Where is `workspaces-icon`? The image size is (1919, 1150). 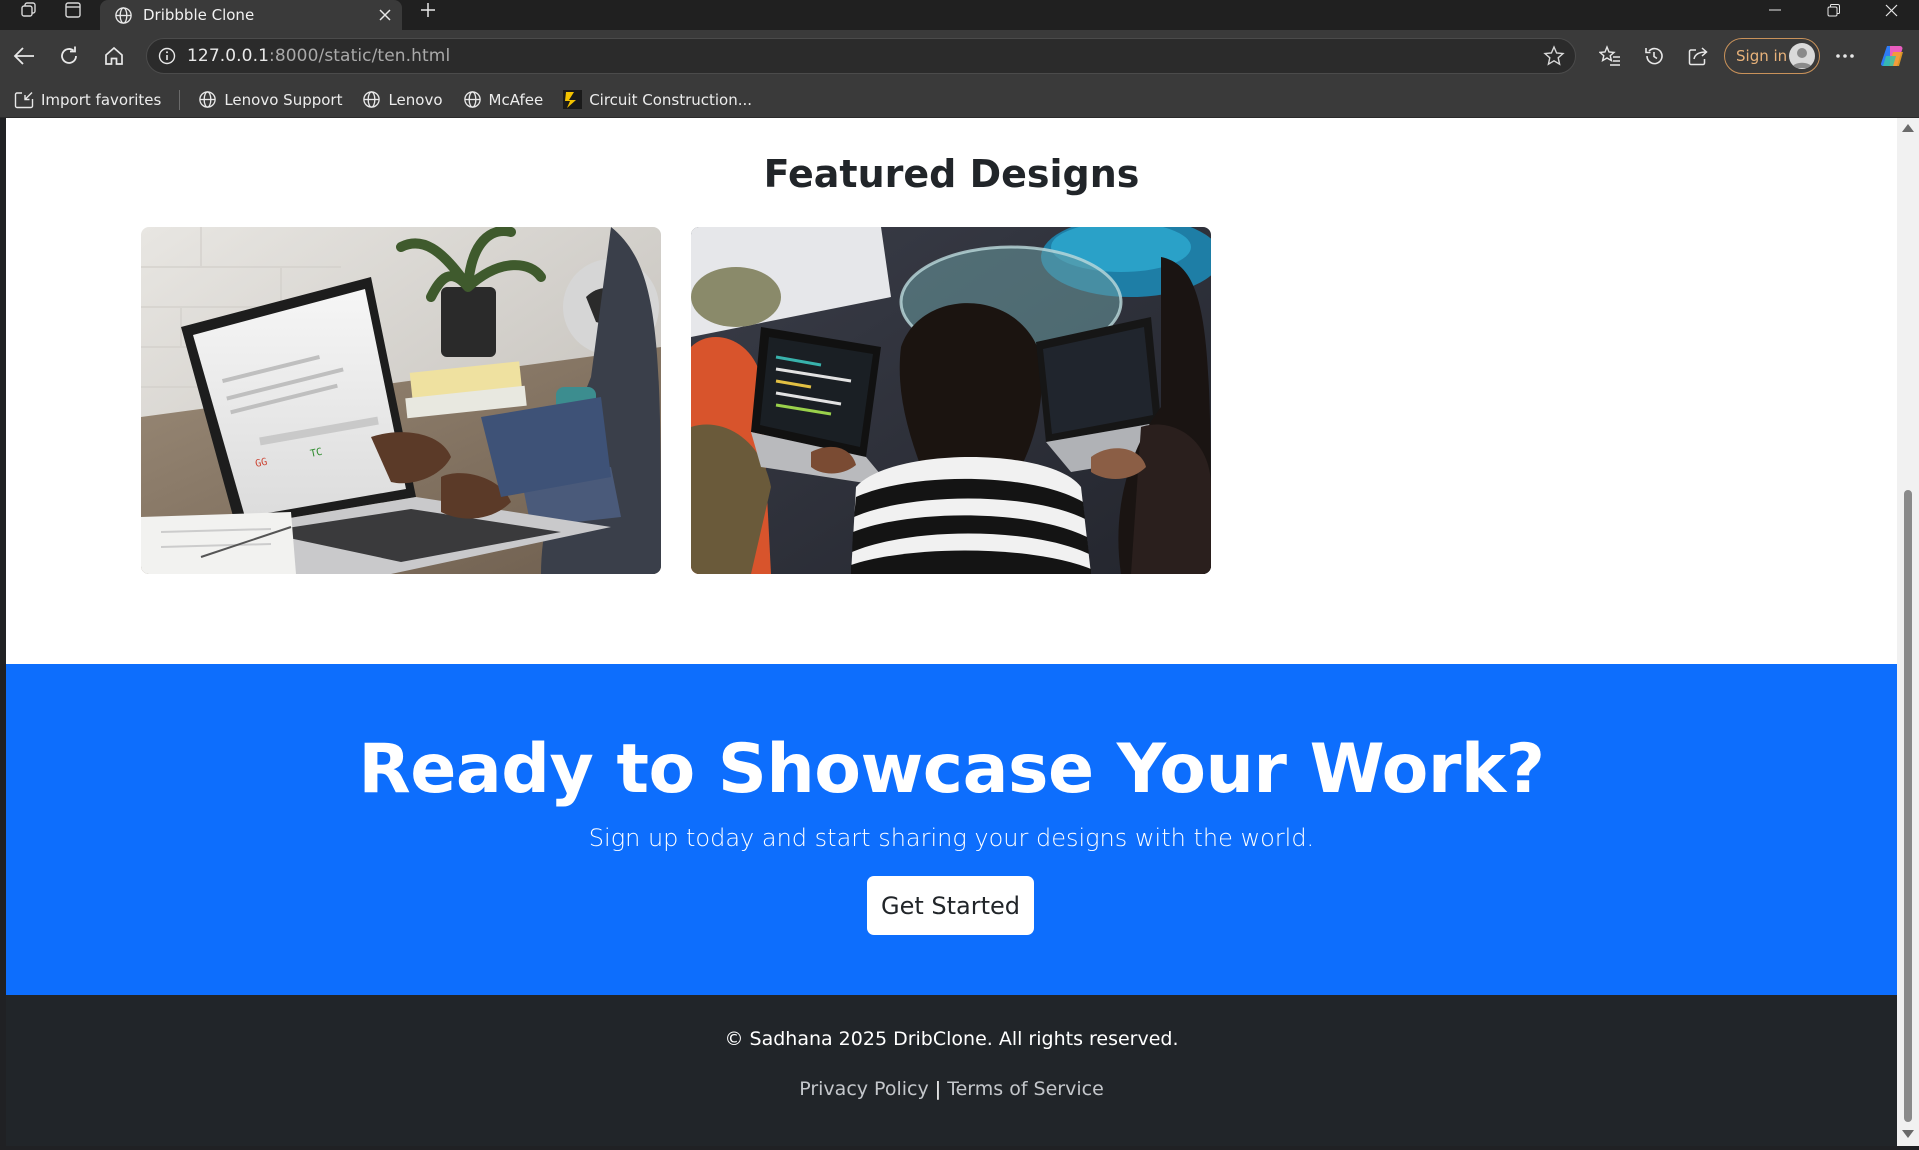 workspaces-icon is located at coordinates (29, 10).